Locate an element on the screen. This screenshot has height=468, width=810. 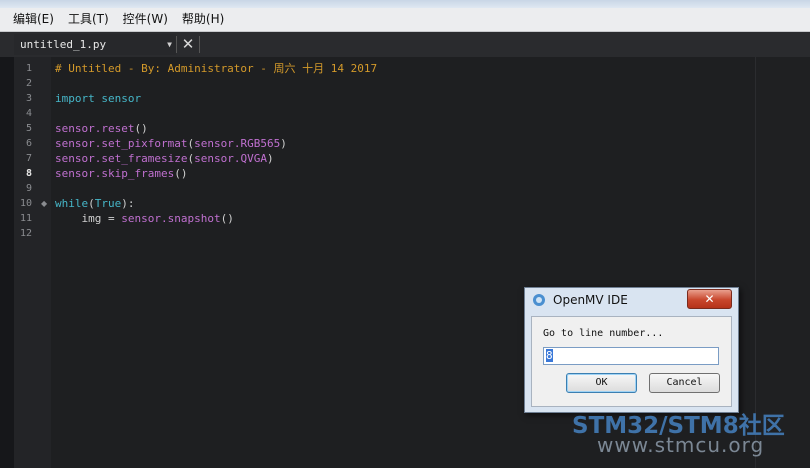
line-number: 2 is located at coordinates (28, 83).